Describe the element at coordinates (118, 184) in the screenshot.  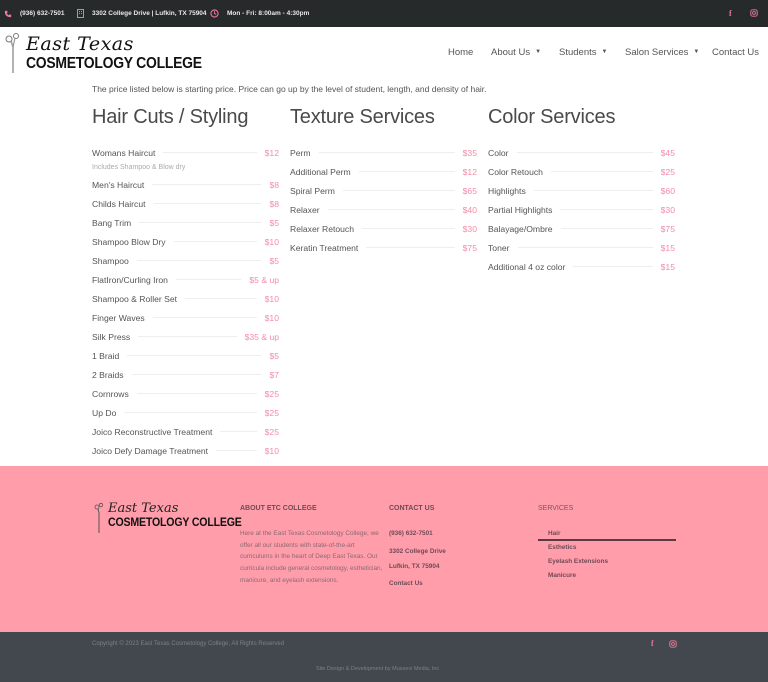
I see `service-name: Men's Haircut` at that location.